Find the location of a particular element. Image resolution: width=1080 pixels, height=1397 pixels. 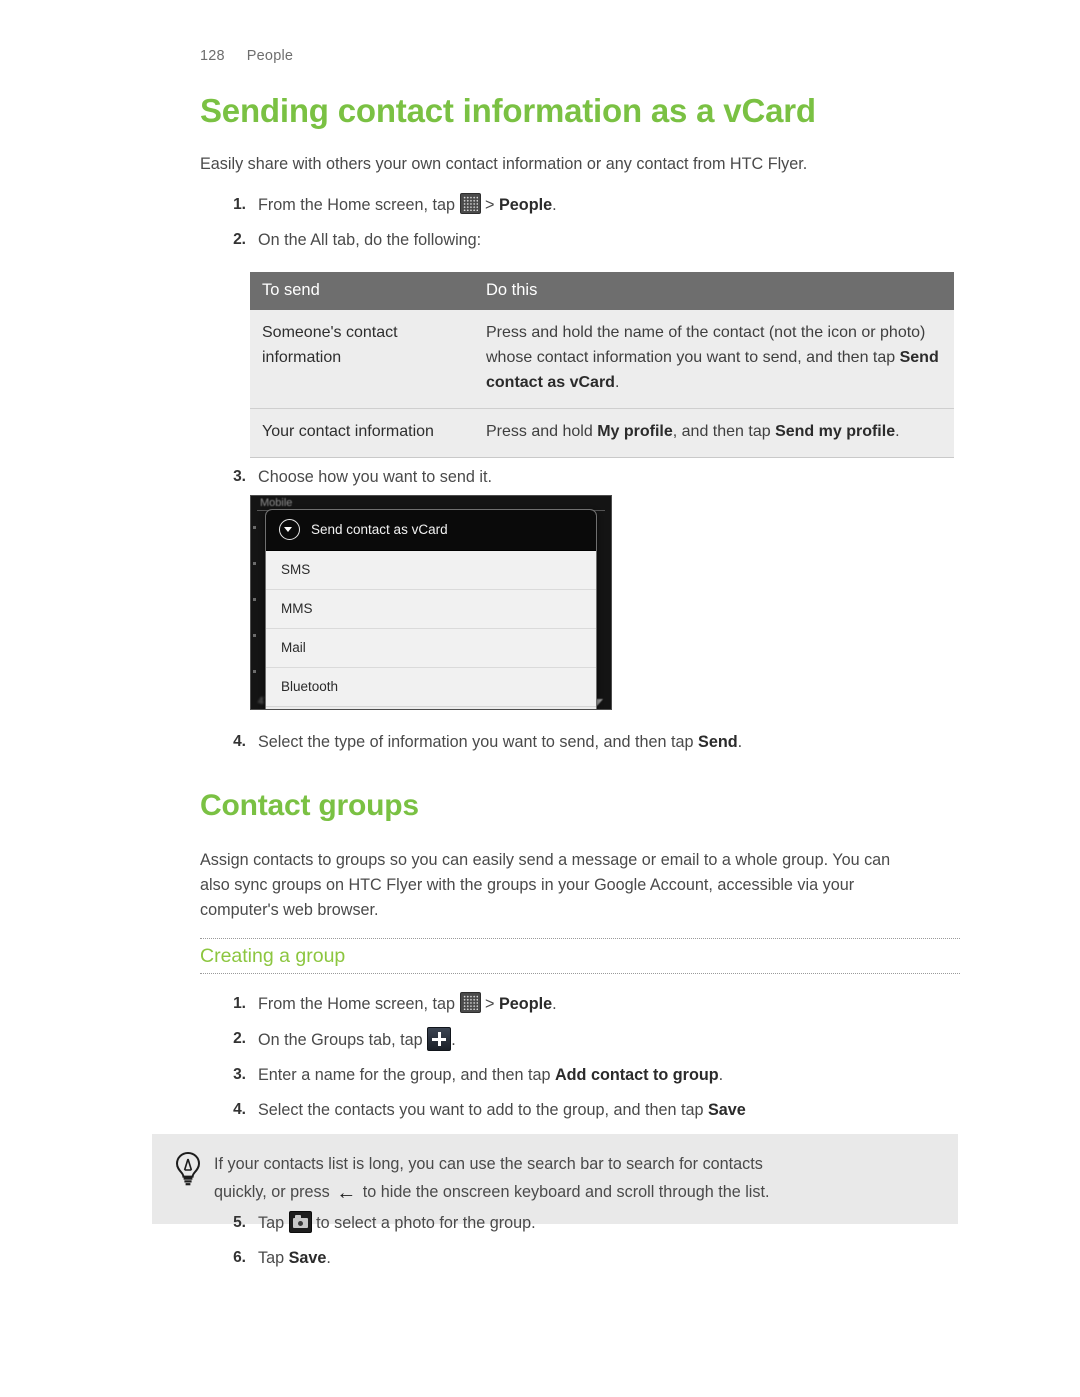

dialog-footer is located at coordinates (431, 707).